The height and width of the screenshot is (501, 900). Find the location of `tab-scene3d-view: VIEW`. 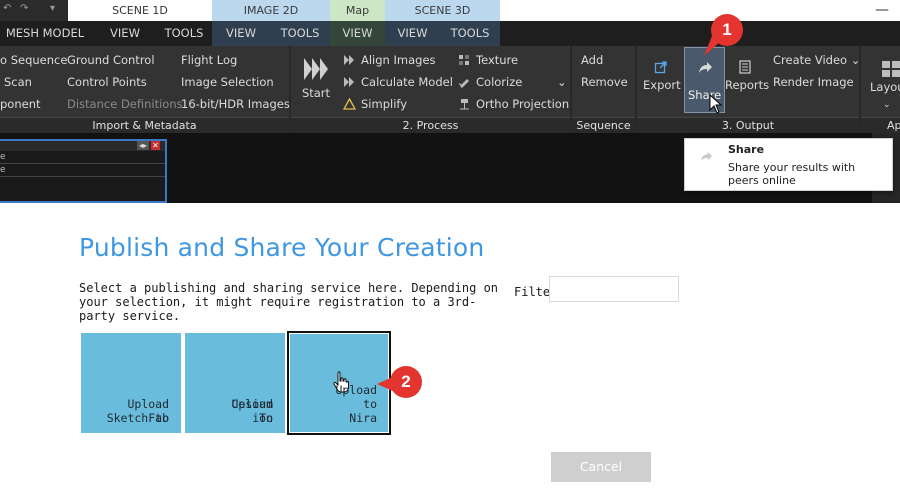

tab-scene3d-view: VIEW is located at coordinates (412, 33).